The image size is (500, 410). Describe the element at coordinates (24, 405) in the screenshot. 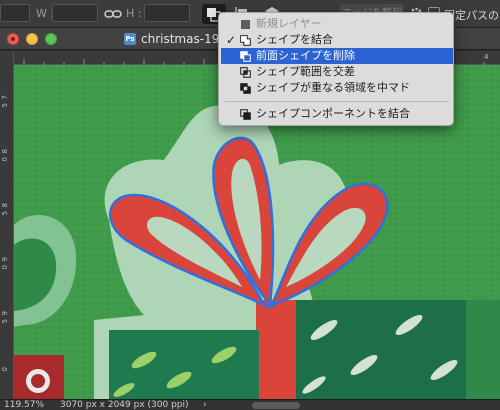

I see `zoom-level: 119.57%` at that location.